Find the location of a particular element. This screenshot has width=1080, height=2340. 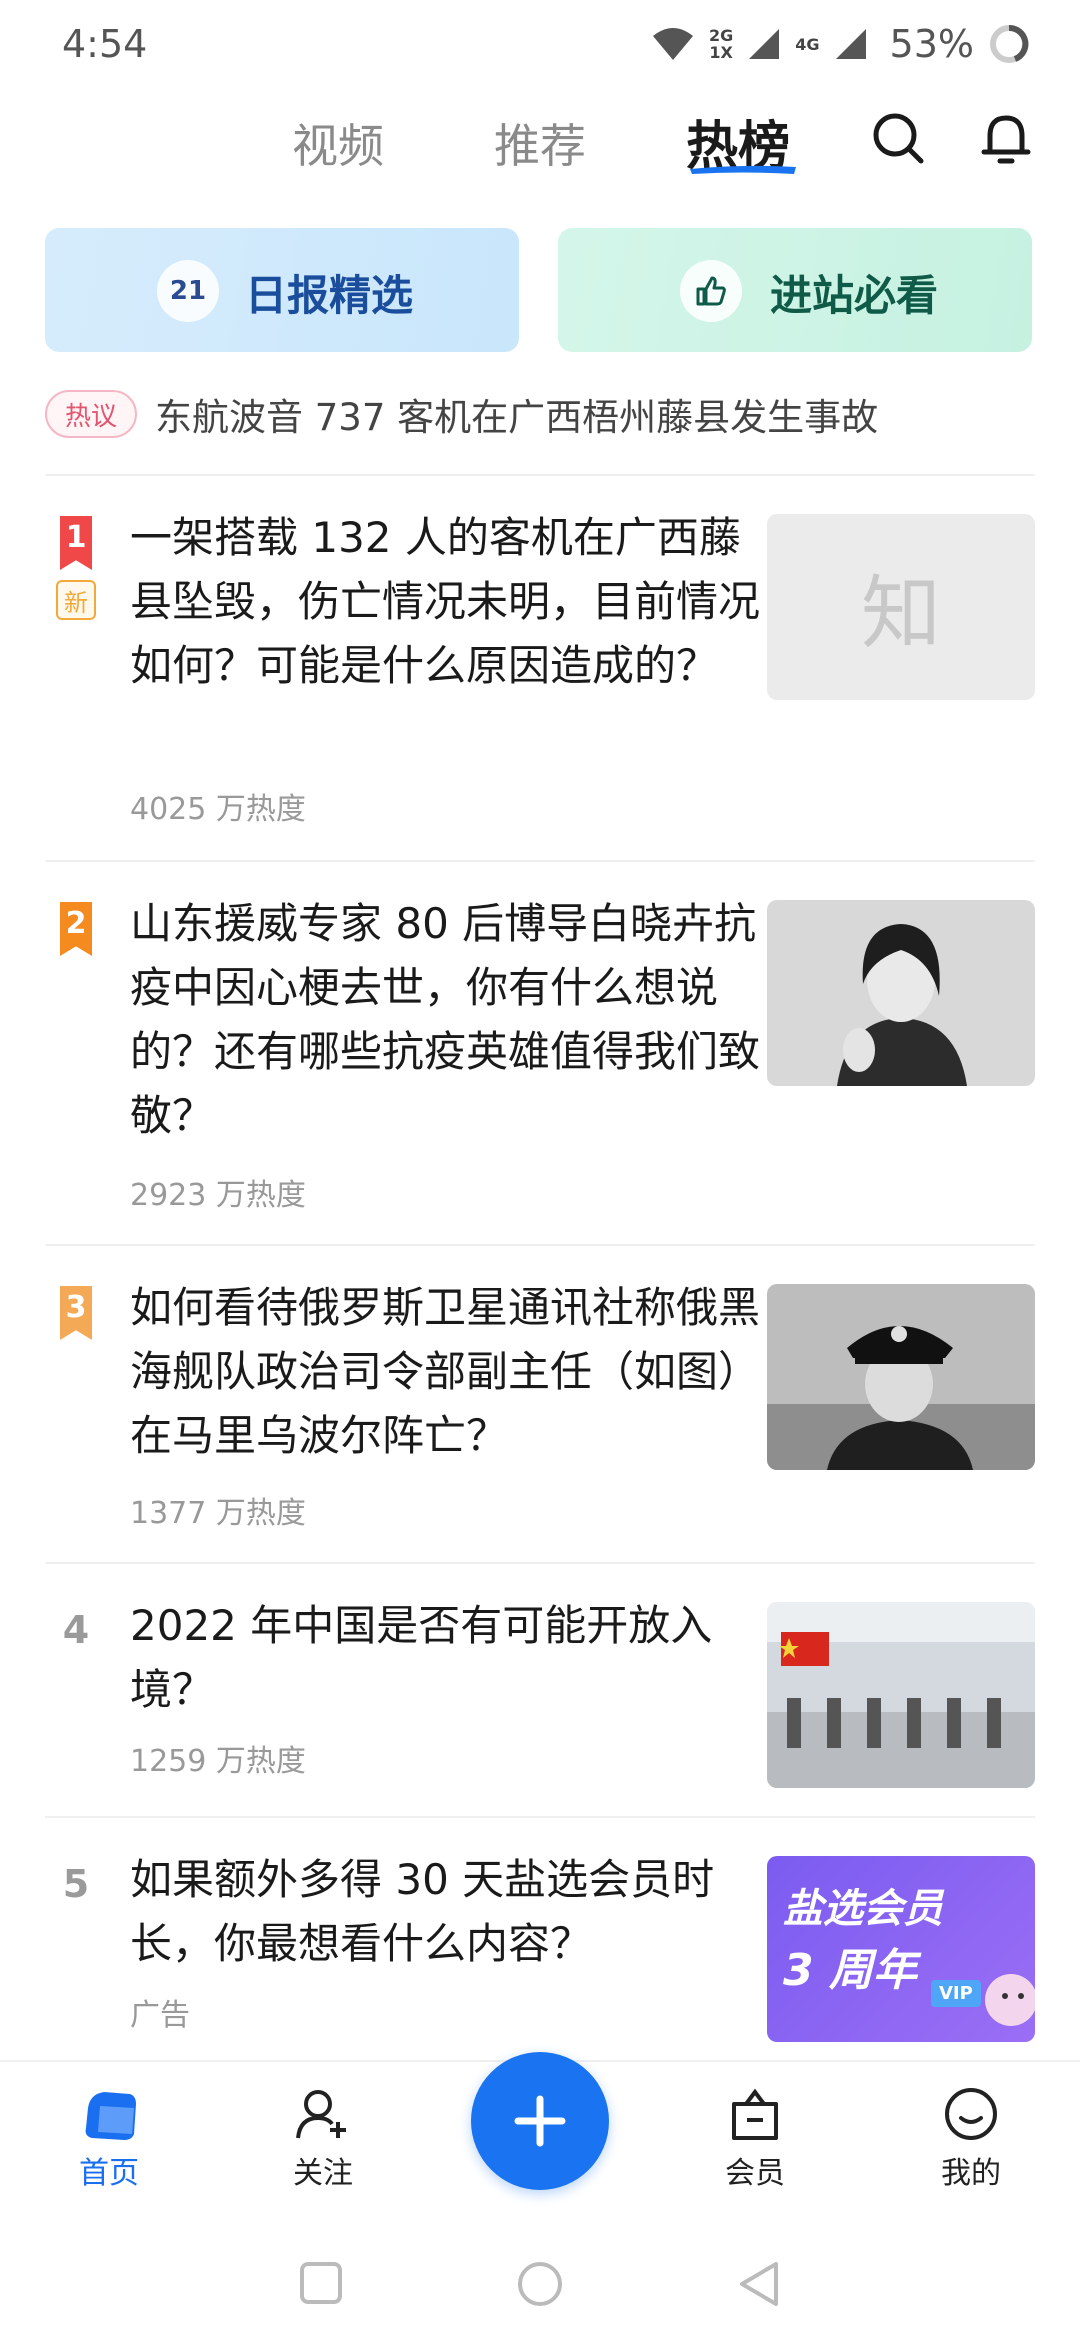

daily-picks-card: 21 日报精选 is located at coordinates (282, 290).